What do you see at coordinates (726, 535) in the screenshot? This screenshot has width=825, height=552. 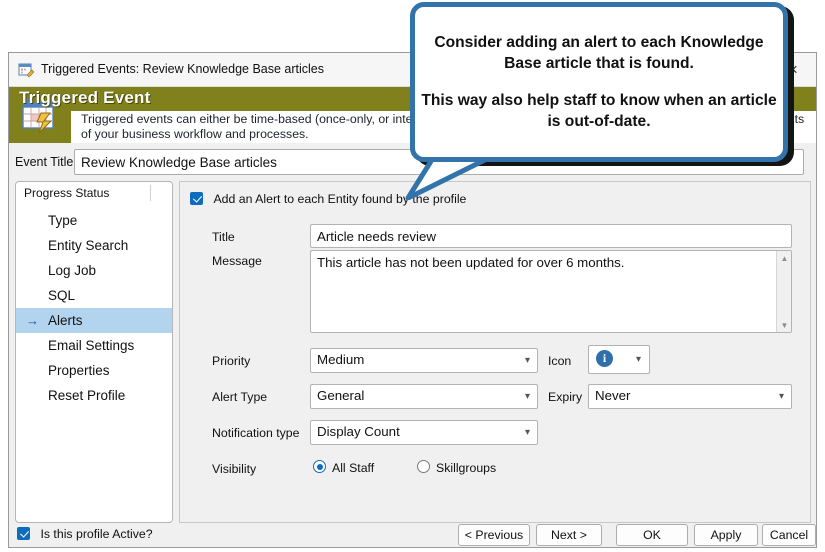 I see `apply-button: Apply` at bounding box center [726, 535].